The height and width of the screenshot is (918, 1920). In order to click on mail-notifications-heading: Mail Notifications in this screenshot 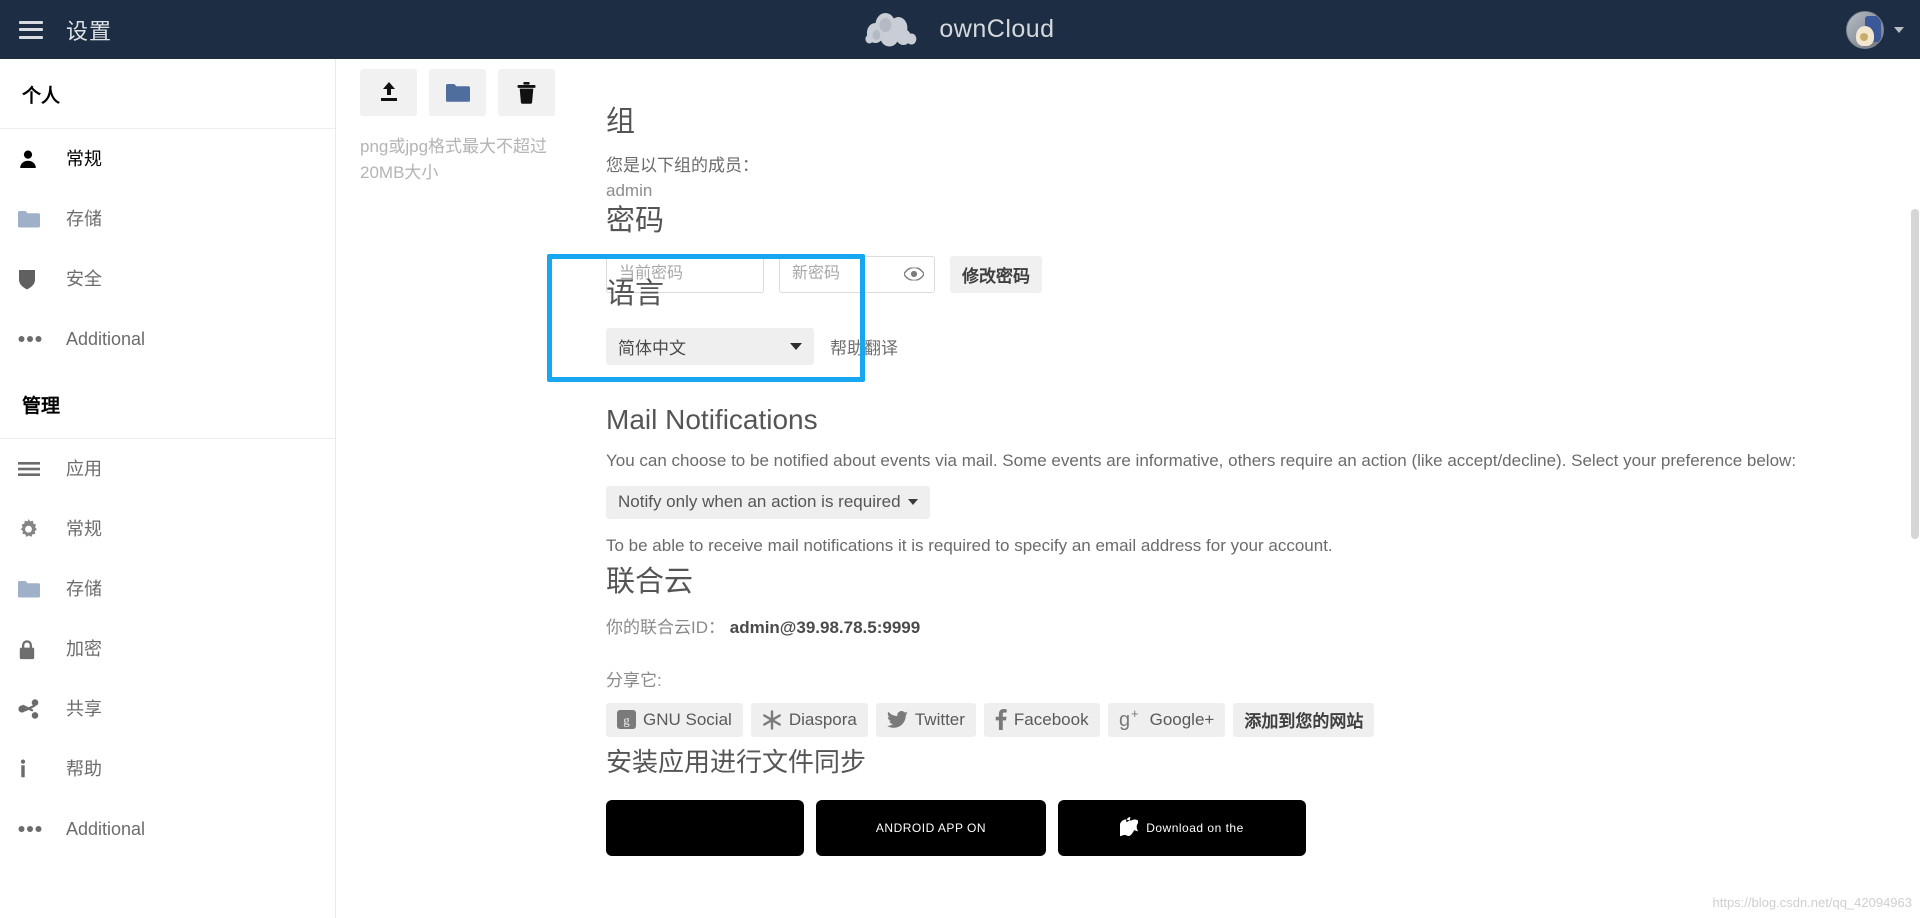, I will do `click(712, 419)`.